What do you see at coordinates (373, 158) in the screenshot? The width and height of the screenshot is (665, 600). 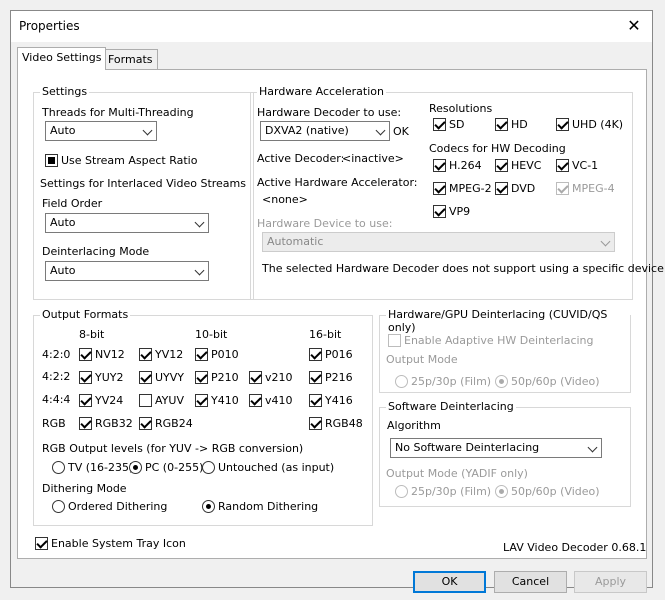 I see `active-decoder-value: <inactive>` at bounding box center [373, 158].